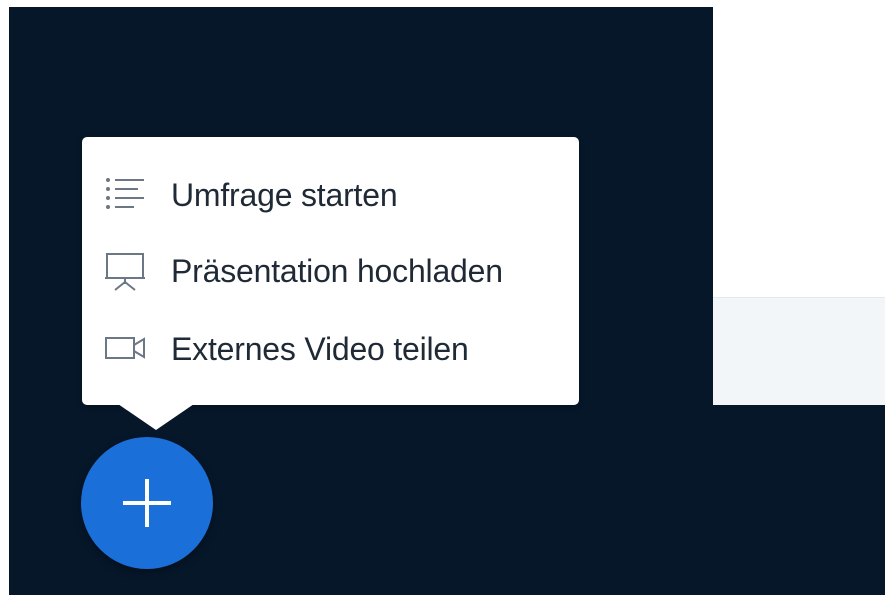  Describe the element at coordinates (125, 195) in the screenshot. I see `list-icon` at that location.